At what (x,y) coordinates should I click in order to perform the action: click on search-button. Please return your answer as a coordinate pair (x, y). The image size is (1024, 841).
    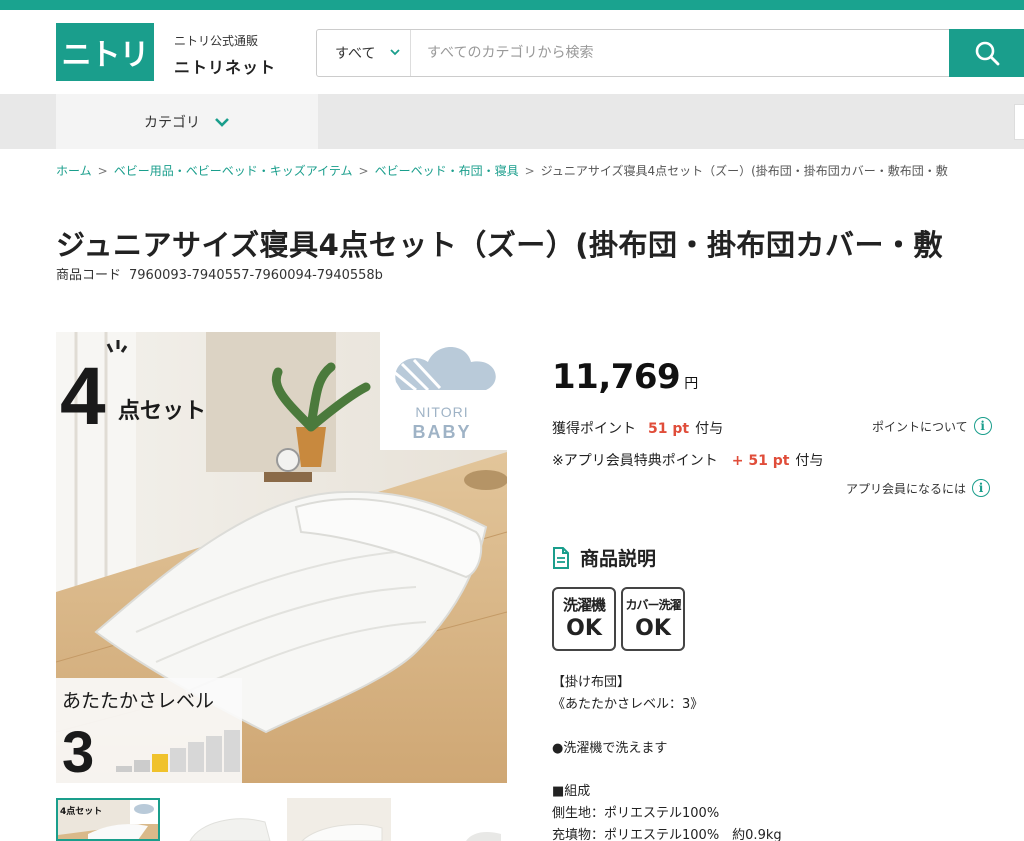
    Looking at the image, I should click on (986, 53).